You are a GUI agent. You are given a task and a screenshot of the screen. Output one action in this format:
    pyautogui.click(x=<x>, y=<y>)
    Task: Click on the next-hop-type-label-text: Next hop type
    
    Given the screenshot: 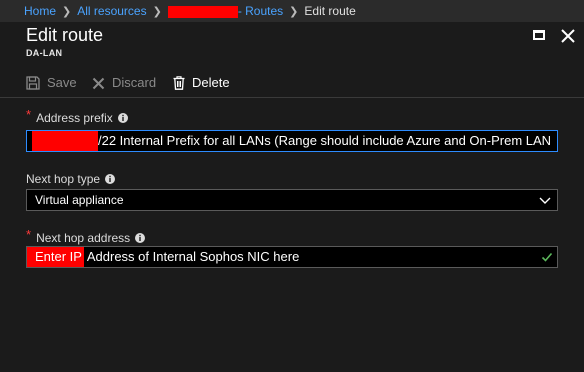 What is the action you would take?
    pyautogui.click(x=63, y=179)
    